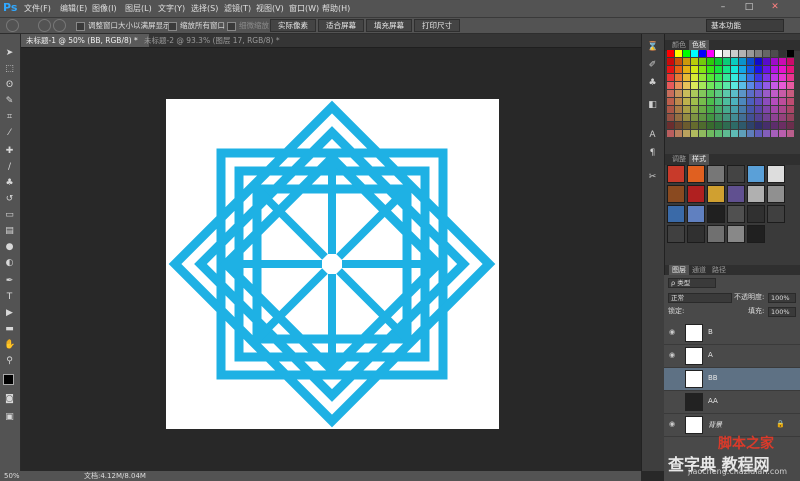  I want to click on close-button: ✕, so click(775, 7).